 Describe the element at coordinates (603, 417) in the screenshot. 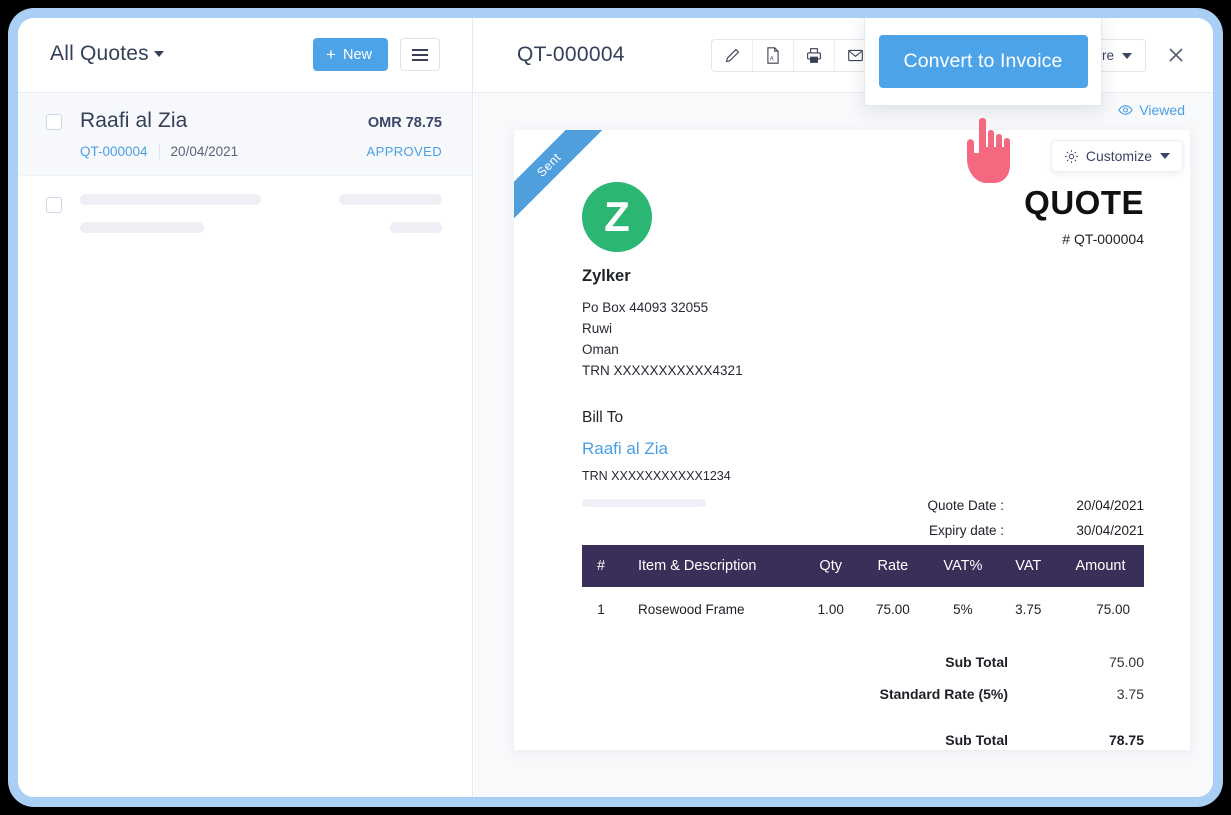

I see `bill-to-label: Bill To` at that location.